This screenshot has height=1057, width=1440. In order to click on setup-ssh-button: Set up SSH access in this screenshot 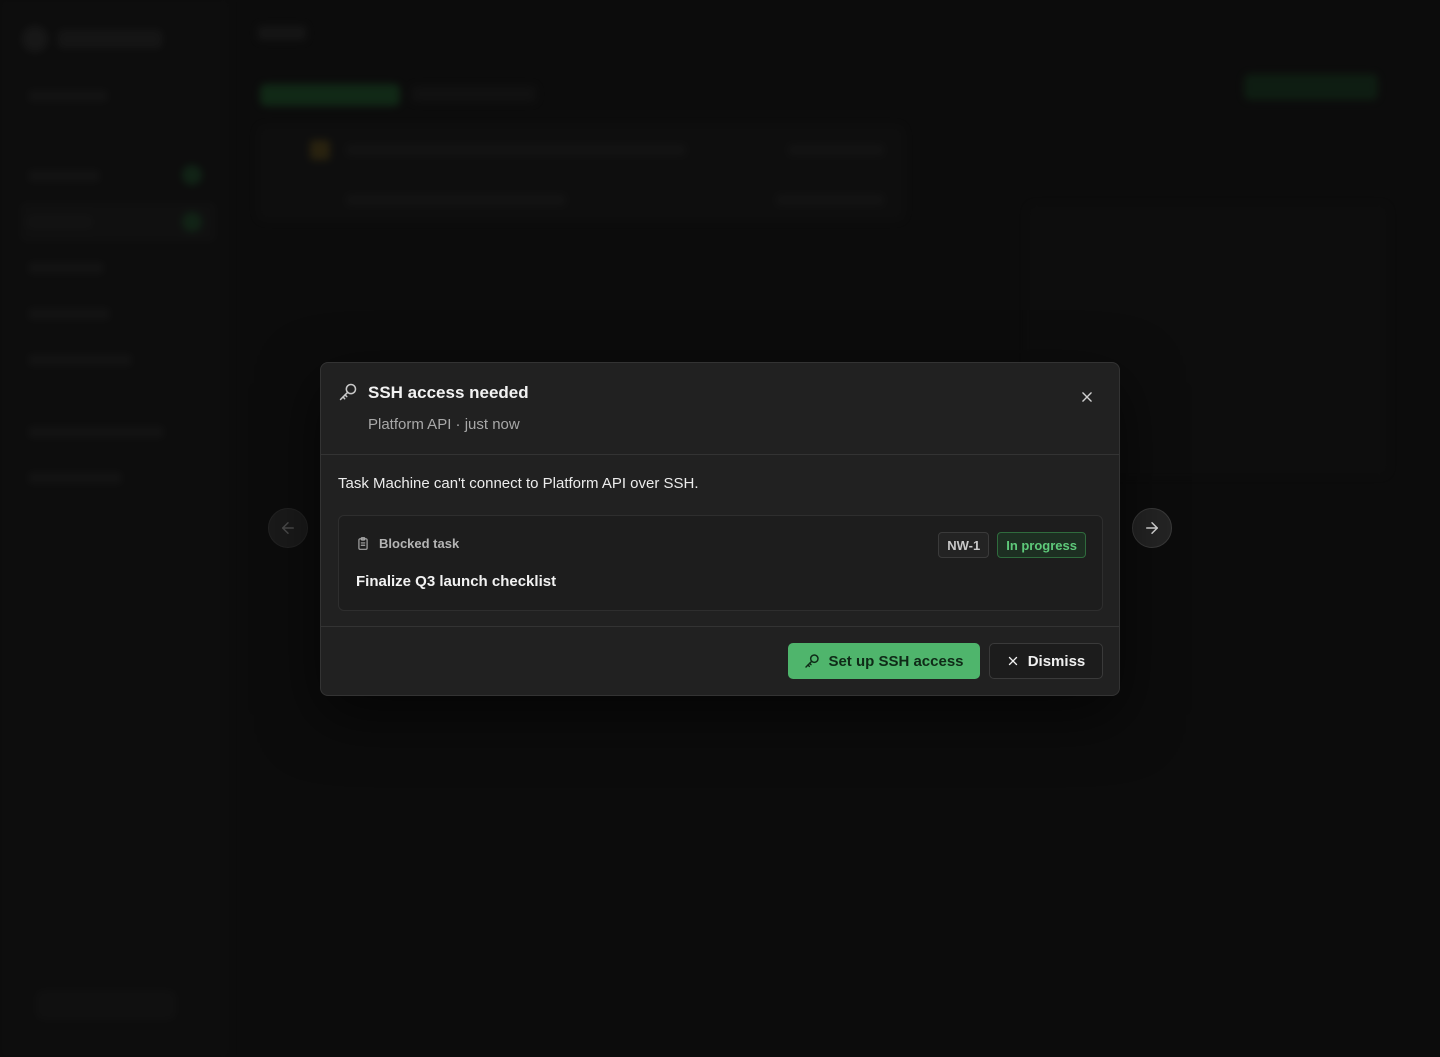, I will do `click(884, 661)`.